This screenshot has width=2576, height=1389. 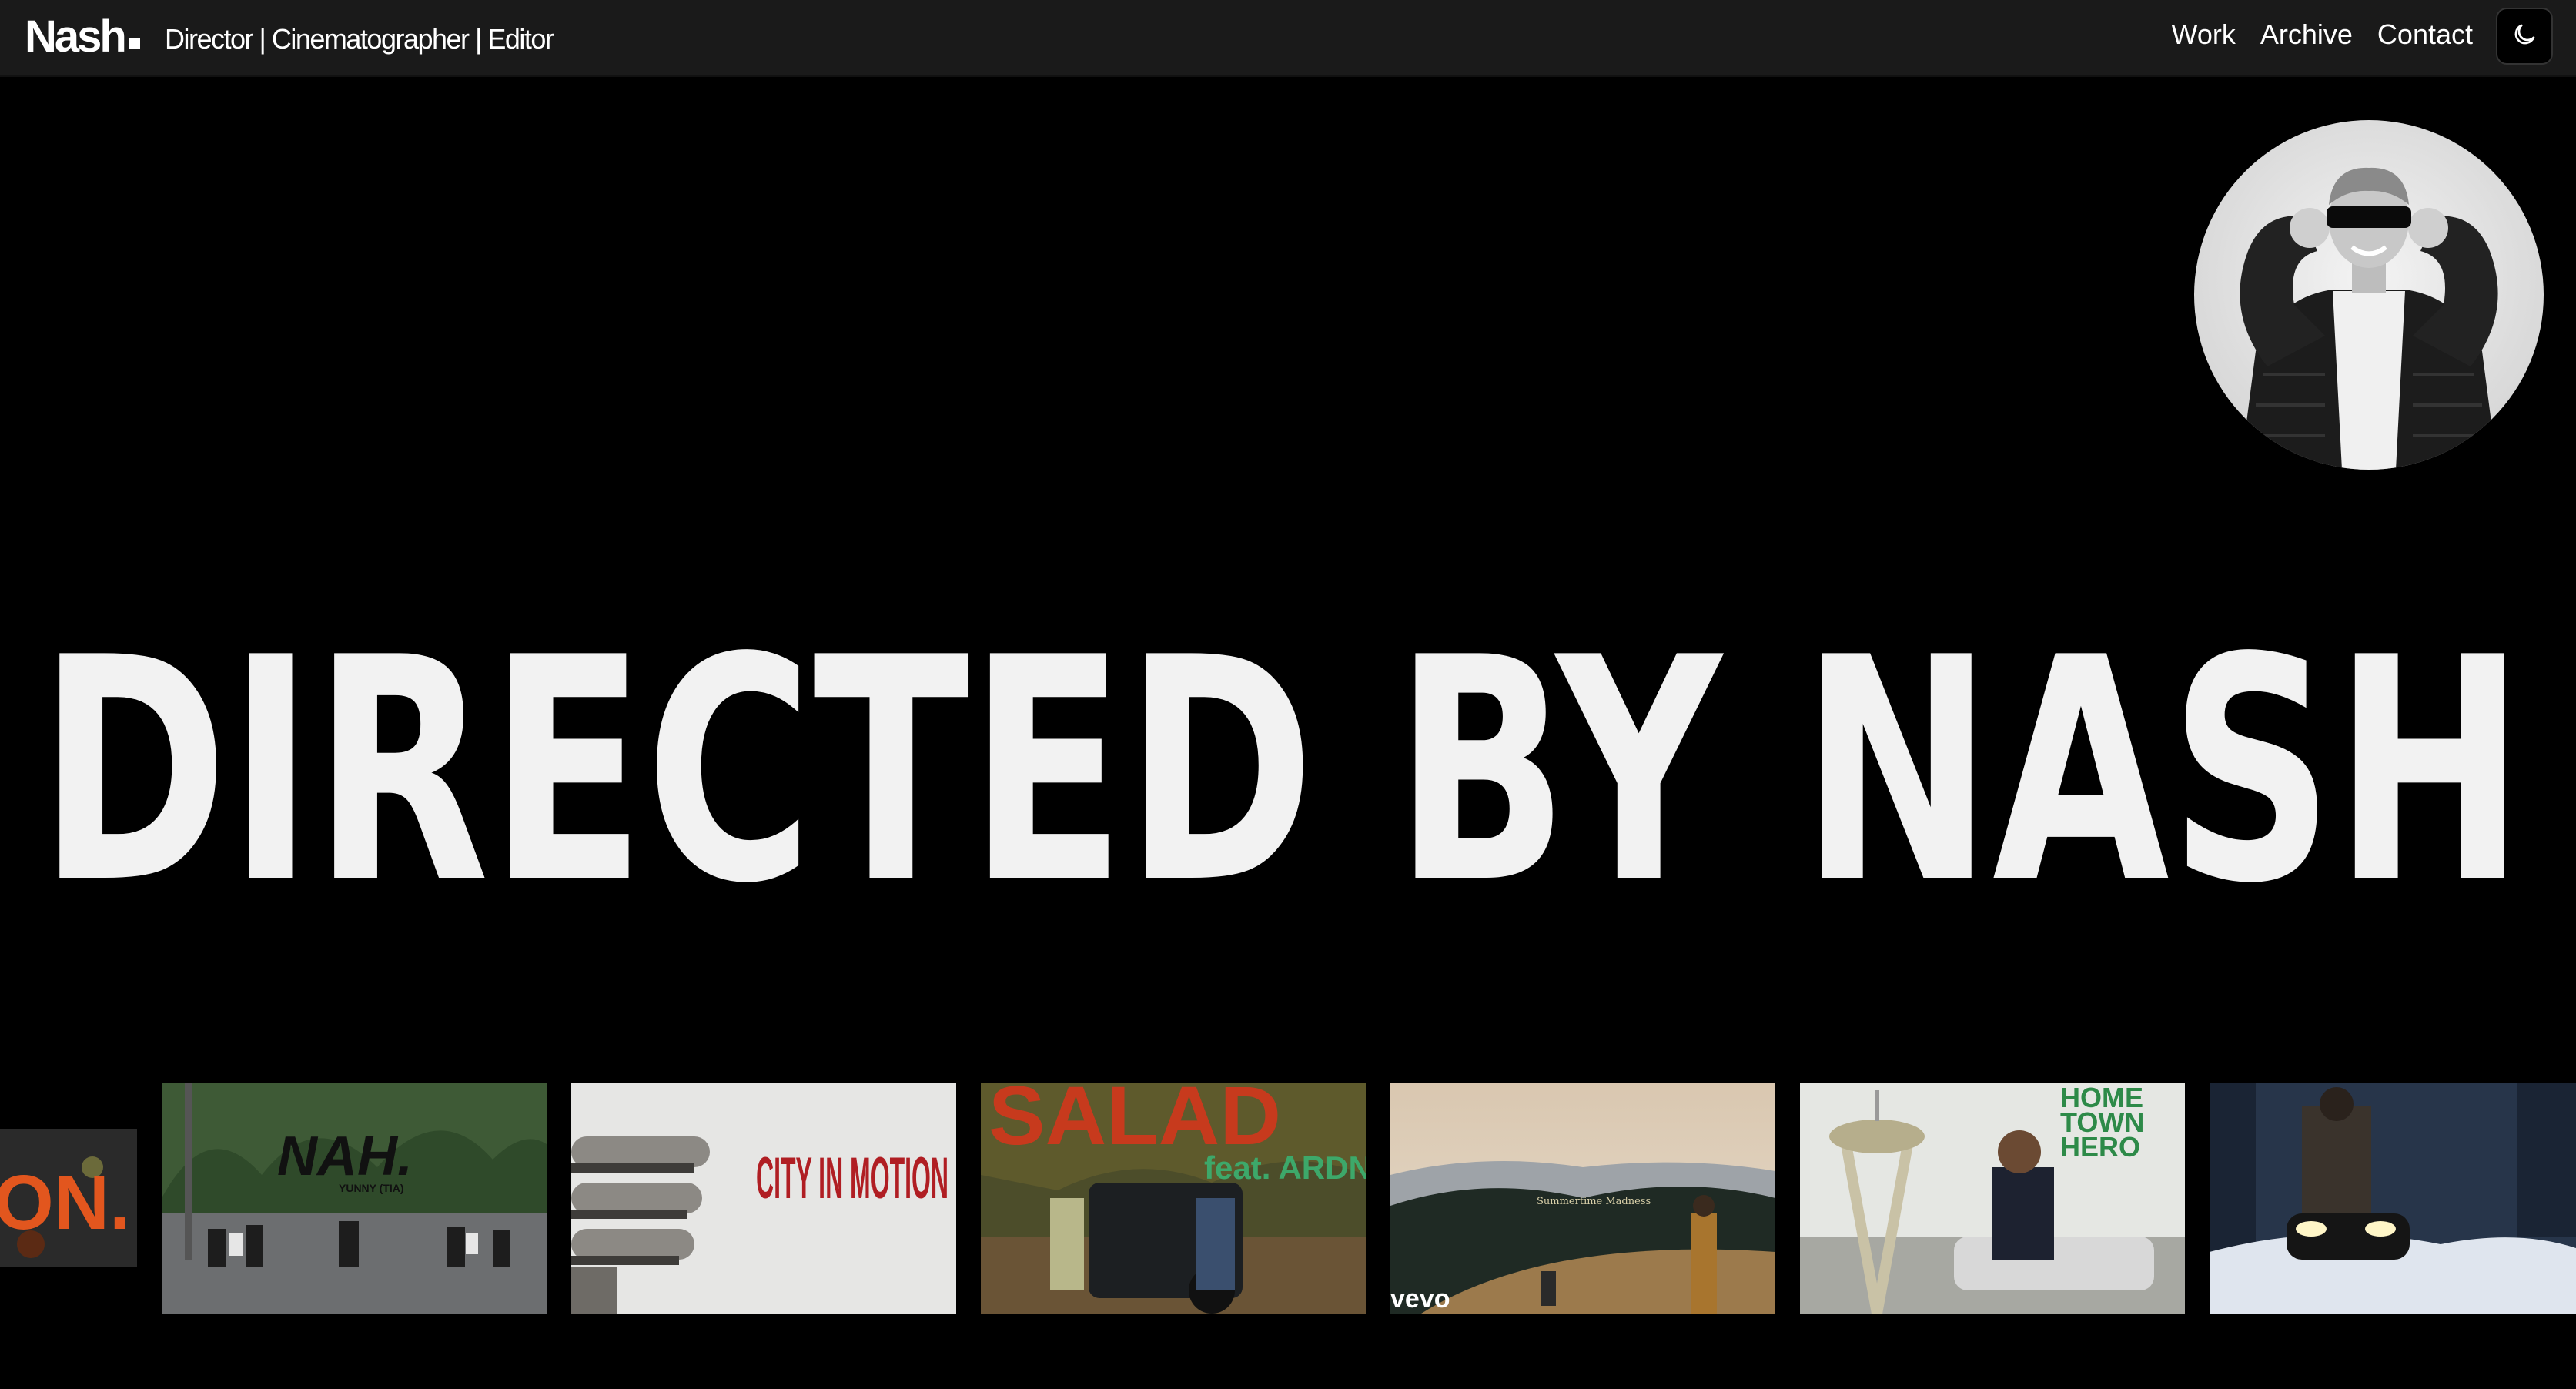 I want to click on gallery-thumb-5: Summertime Madness vevo, so click(x=1583, y=1198).